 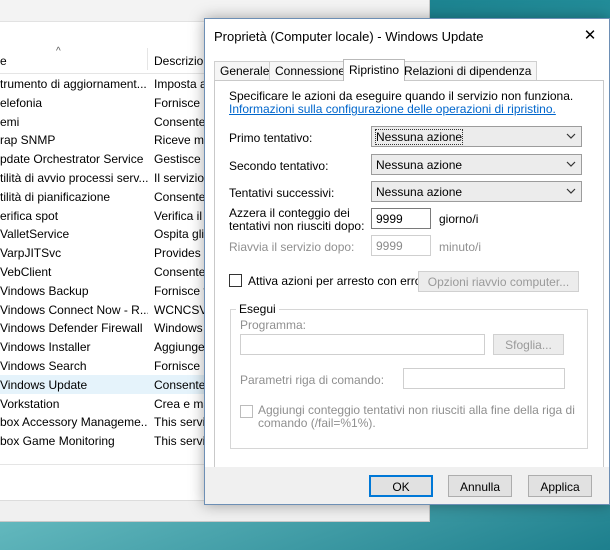 I want to click on column-divider, so click(x=147, y=59).